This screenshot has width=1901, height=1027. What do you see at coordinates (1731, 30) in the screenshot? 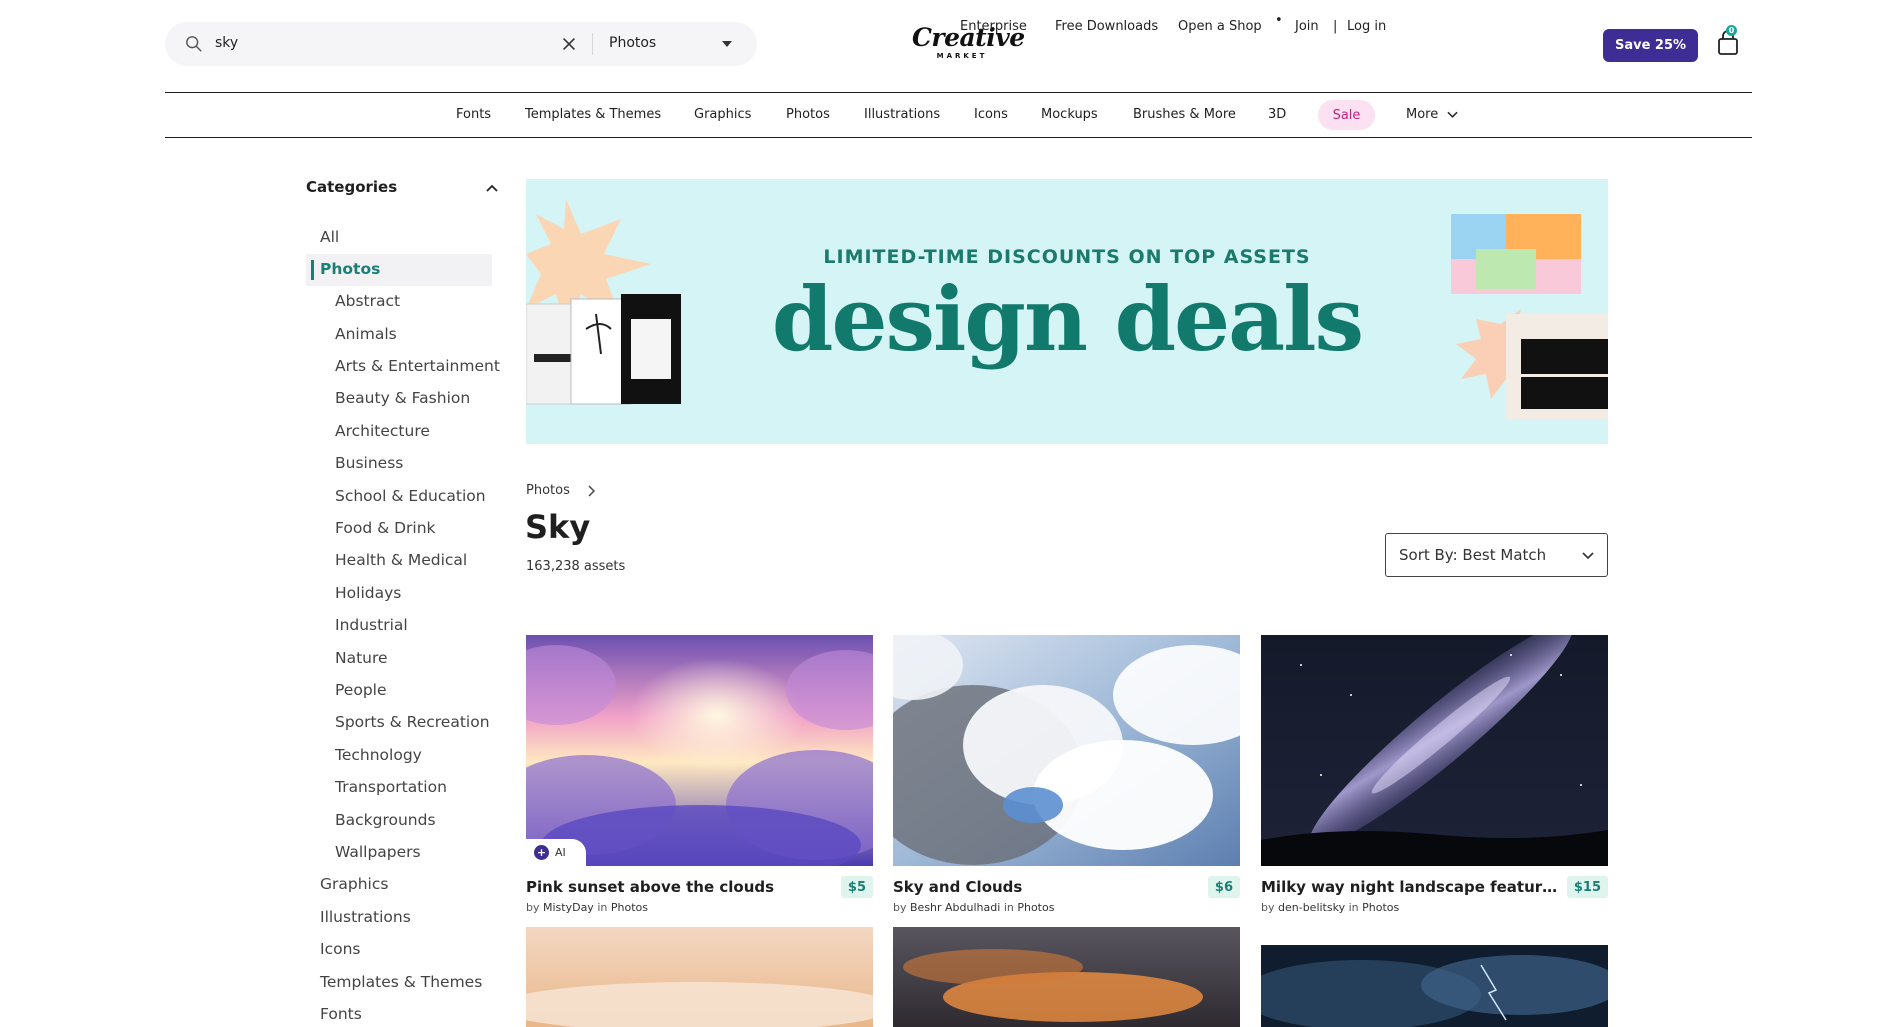
I see `cart-count-badge: 0` at bounding box center [1731, 30].